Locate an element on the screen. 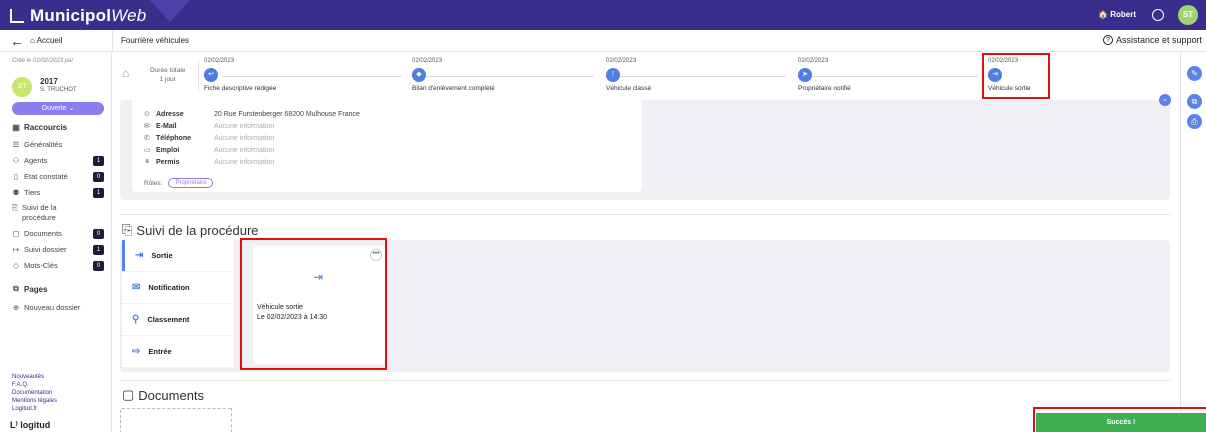 The image size is (1206, 432). expand-down-button: ⌄ is located at coordinates (1165, 100).